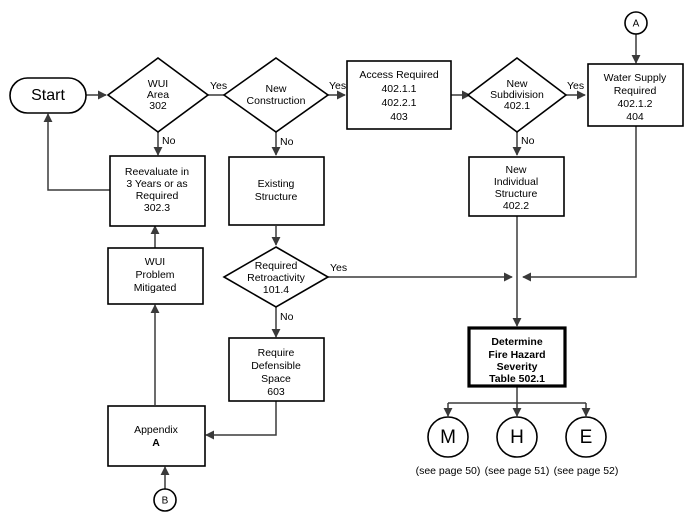 Image resolution: width=697 pixels, height=523 pixels. I want to click on connector-a-label: A, so click(636, 24).